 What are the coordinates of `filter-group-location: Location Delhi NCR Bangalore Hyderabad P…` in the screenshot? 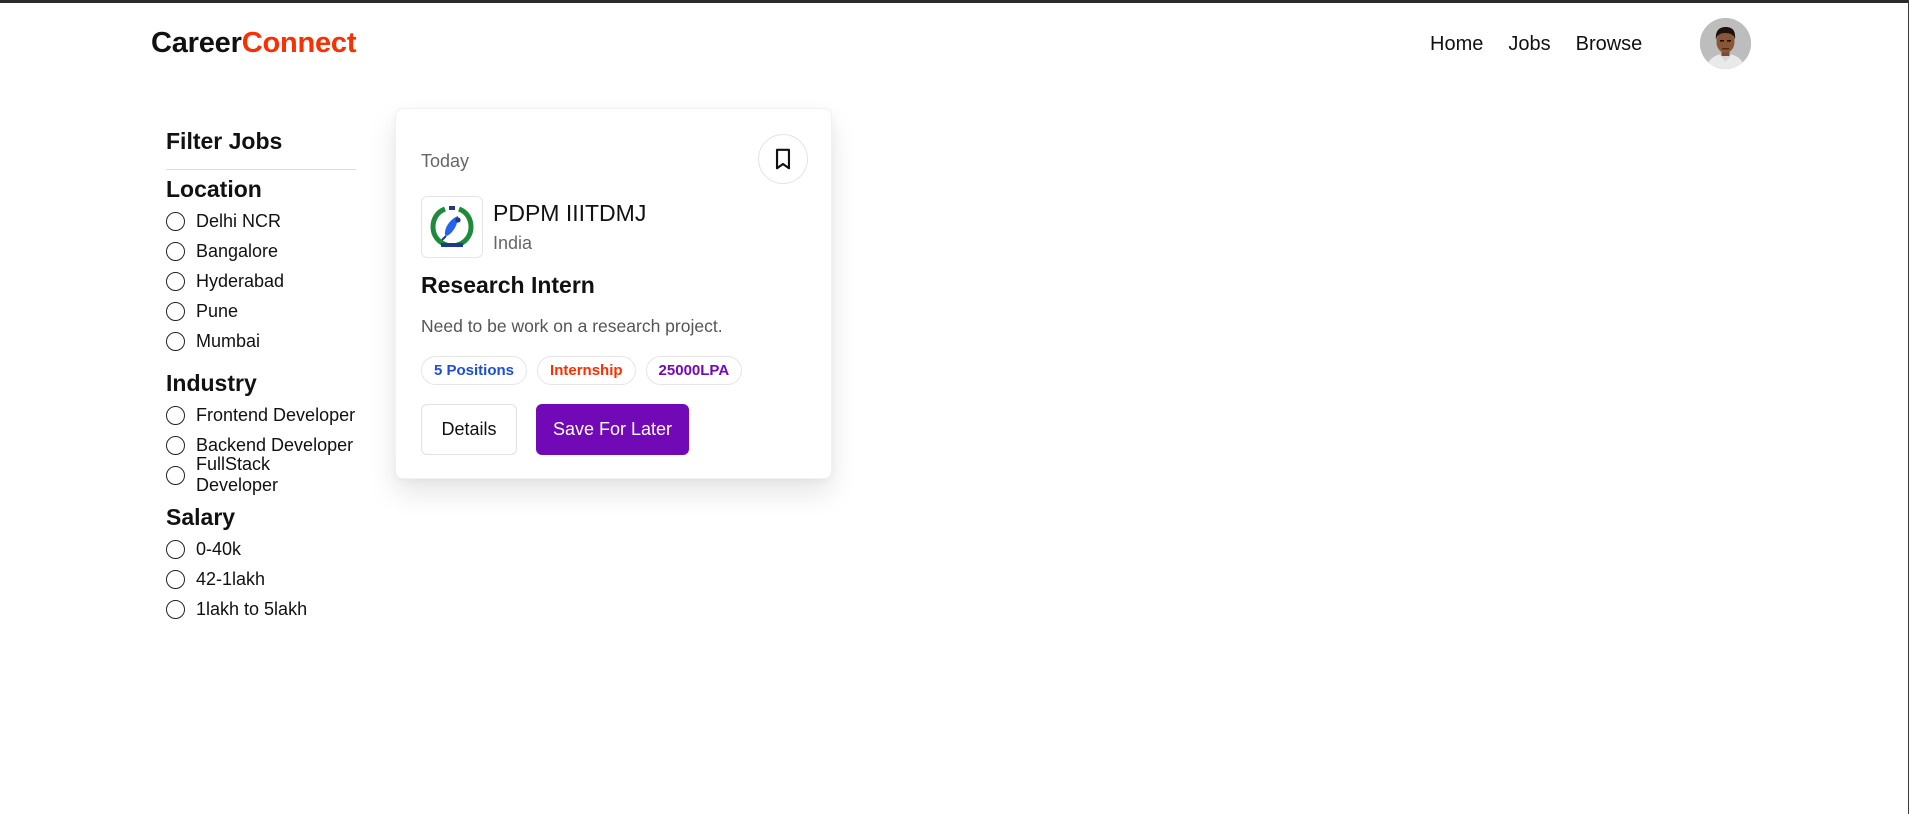 It's located at (261, 266).